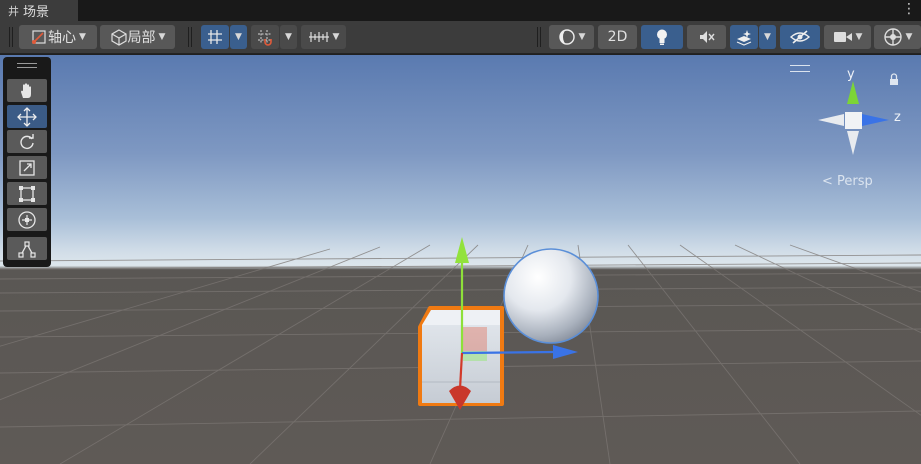 This screenshot has width=921, height=464. I want to click on custom-tool-button, so click(27, 248).